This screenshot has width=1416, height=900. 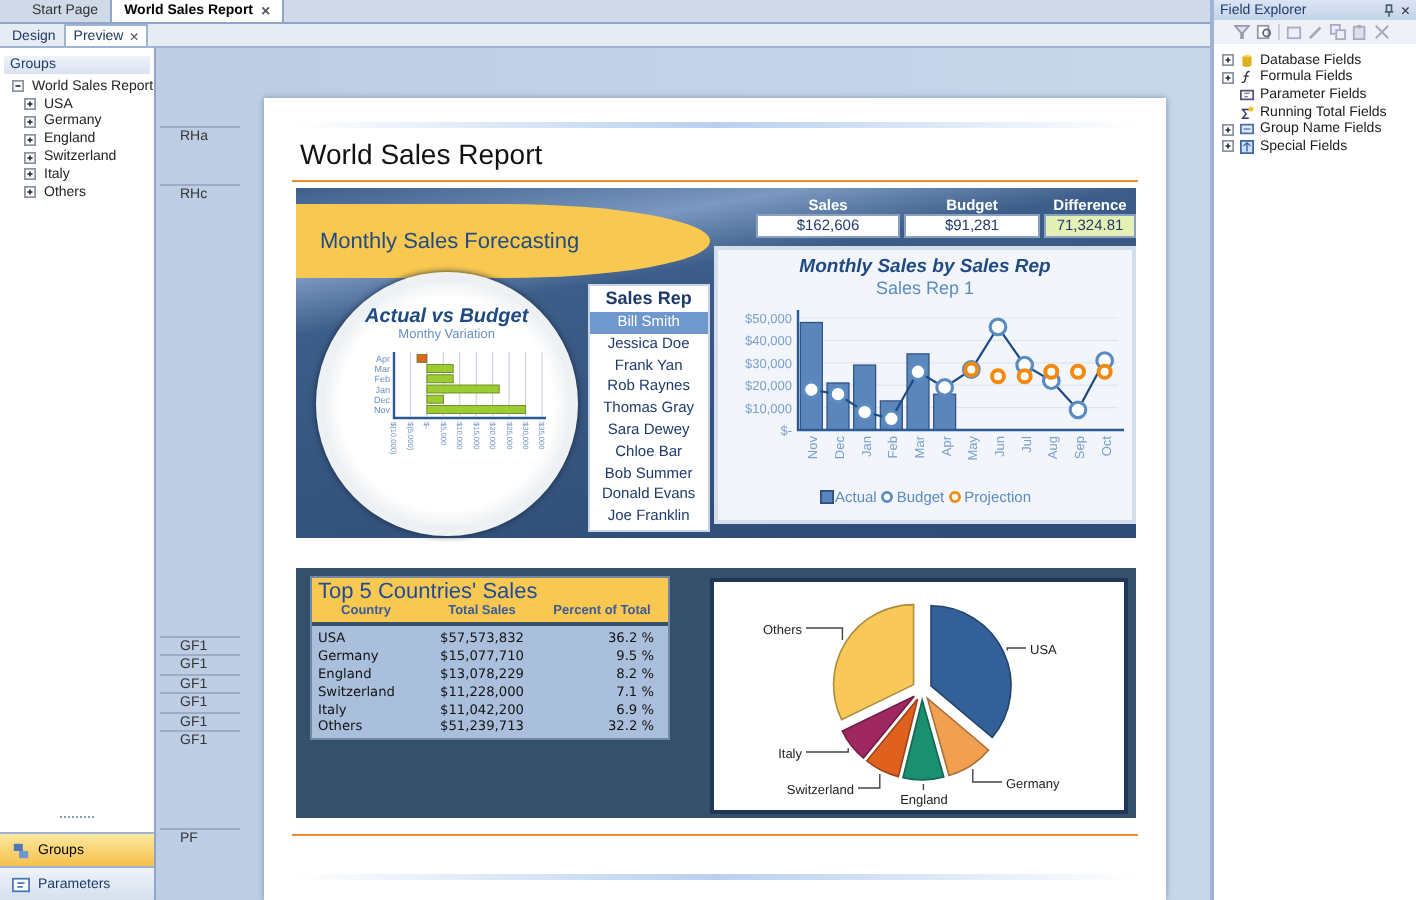 What do you see at coordinates (422, 155) in the screenshot?
I see `report-title: World Sales Report` at bounding box center [422, 155].